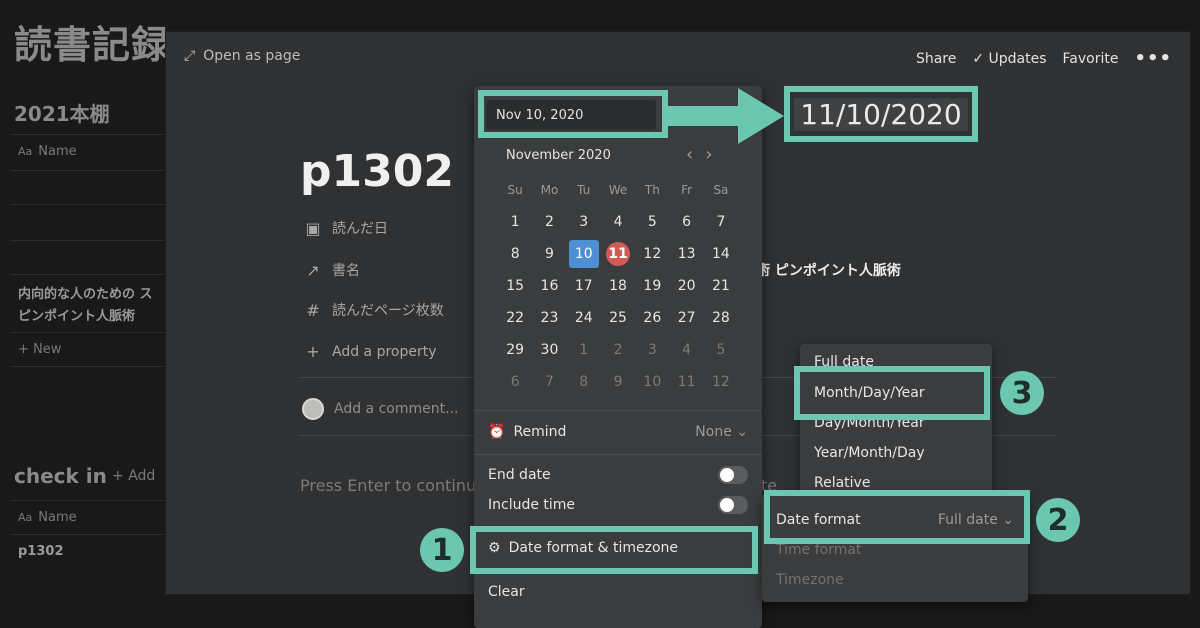 This screenshot has height=628, width=1200. Describe the element at coordinates (313, 270) in the screenshot. I see `arrow-up-right-icon: ↗` at that location.